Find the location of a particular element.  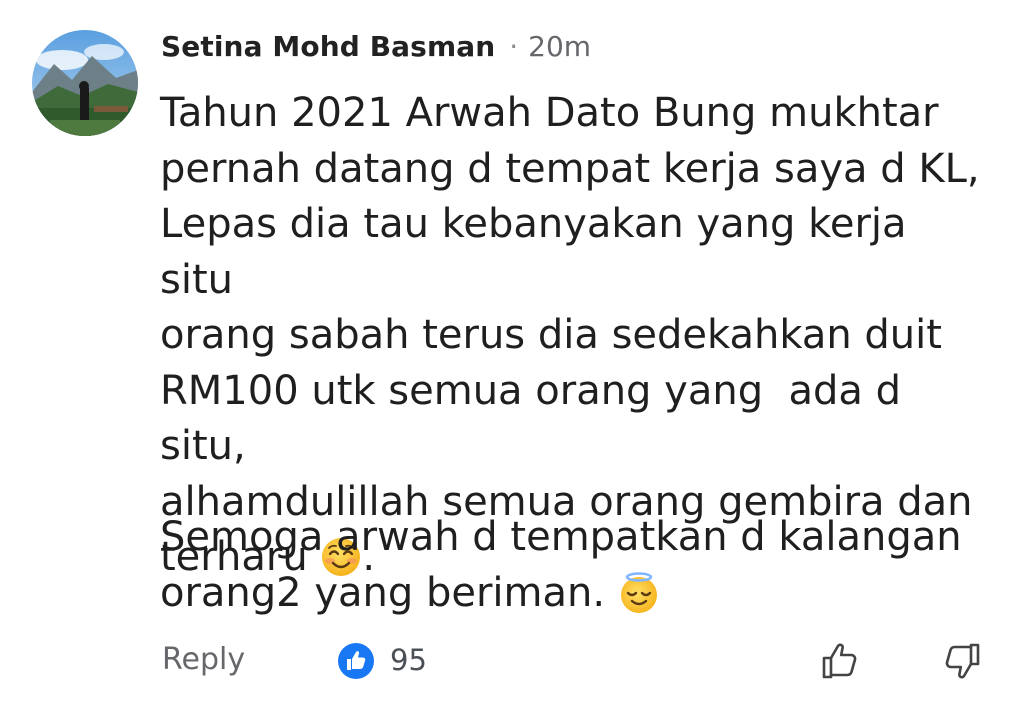

comment-actions: Reply 95 is located at coordinates (572, 662).